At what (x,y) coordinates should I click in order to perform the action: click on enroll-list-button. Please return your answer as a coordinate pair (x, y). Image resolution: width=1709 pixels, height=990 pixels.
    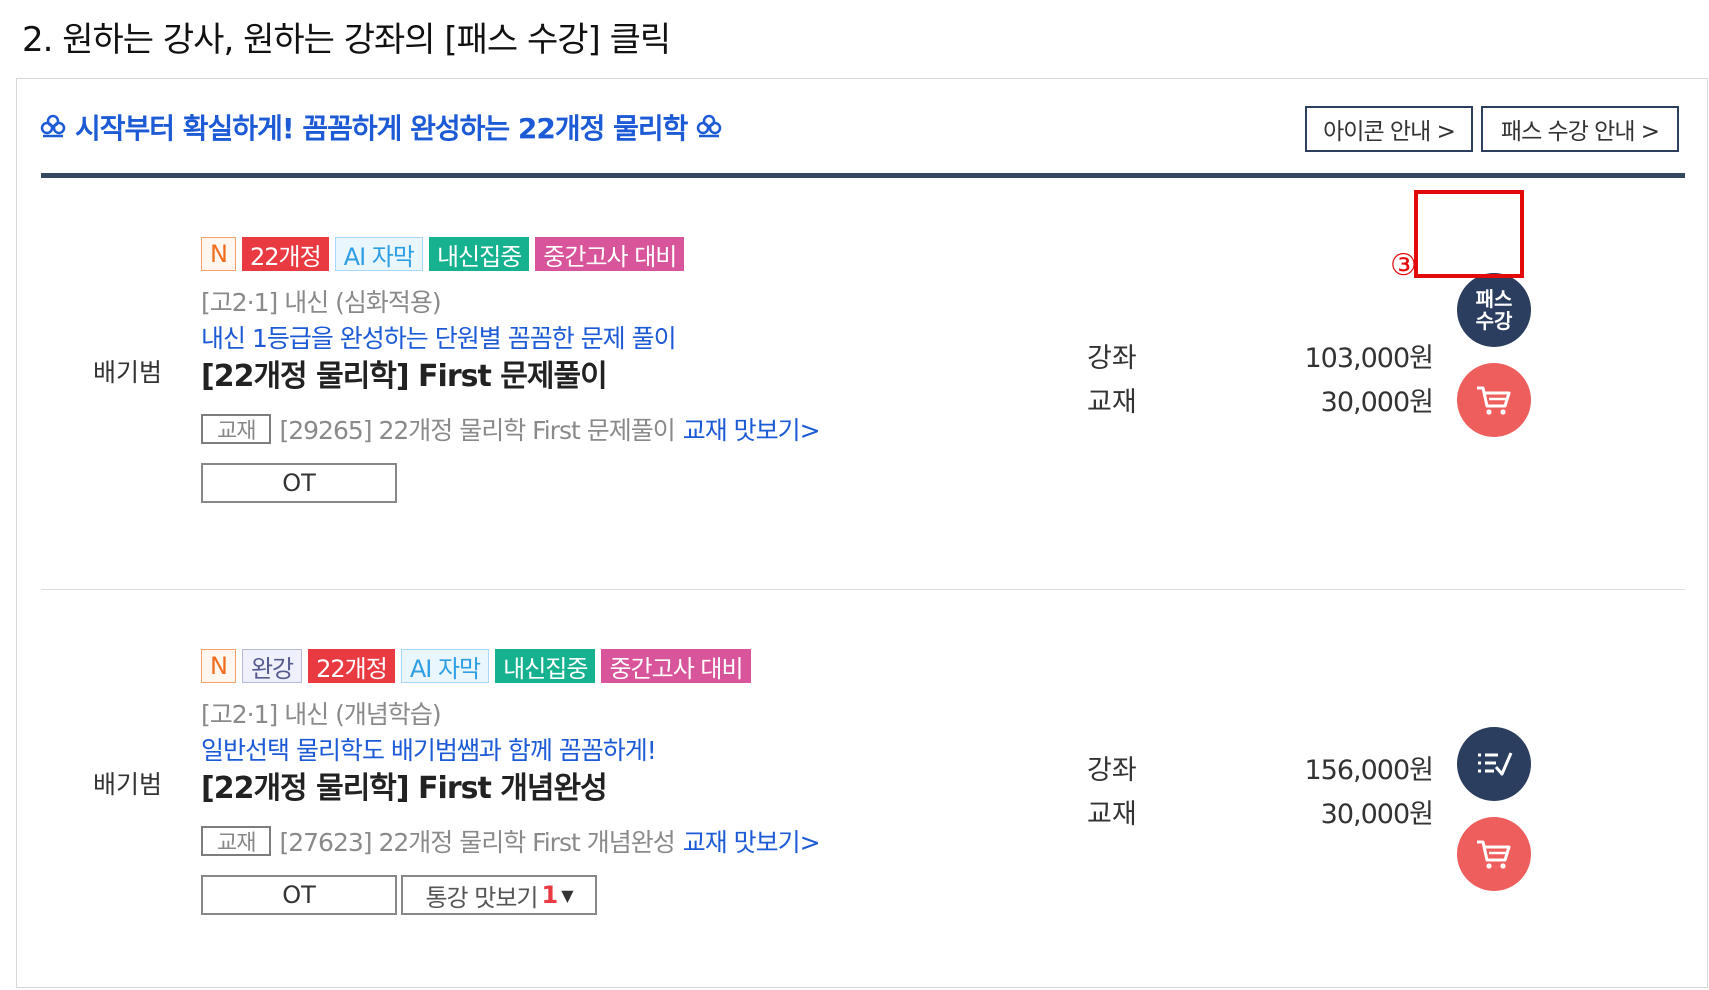
    Looking at the image, I should click on (1494, 764).